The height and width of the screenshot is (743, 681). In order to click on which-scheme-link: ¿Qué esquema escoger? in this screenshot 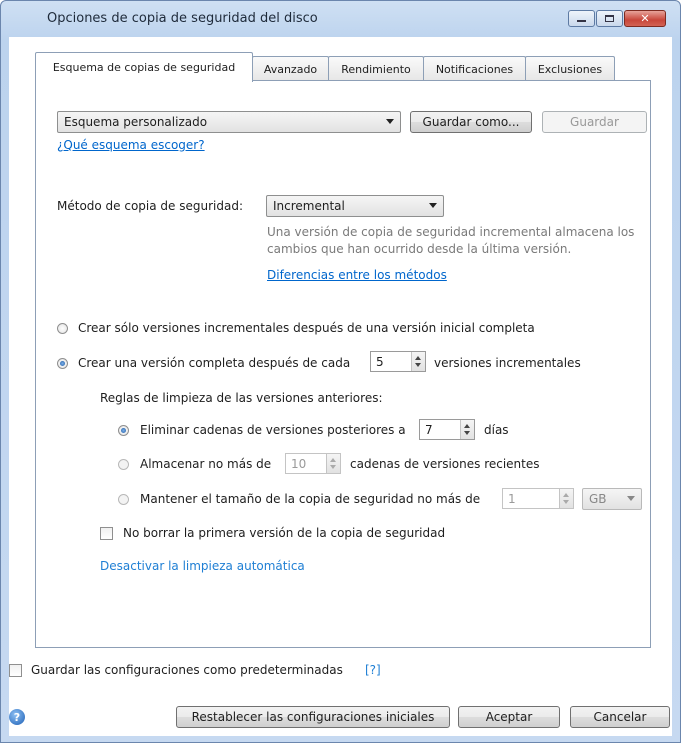, I will do `click(131, 145)`.